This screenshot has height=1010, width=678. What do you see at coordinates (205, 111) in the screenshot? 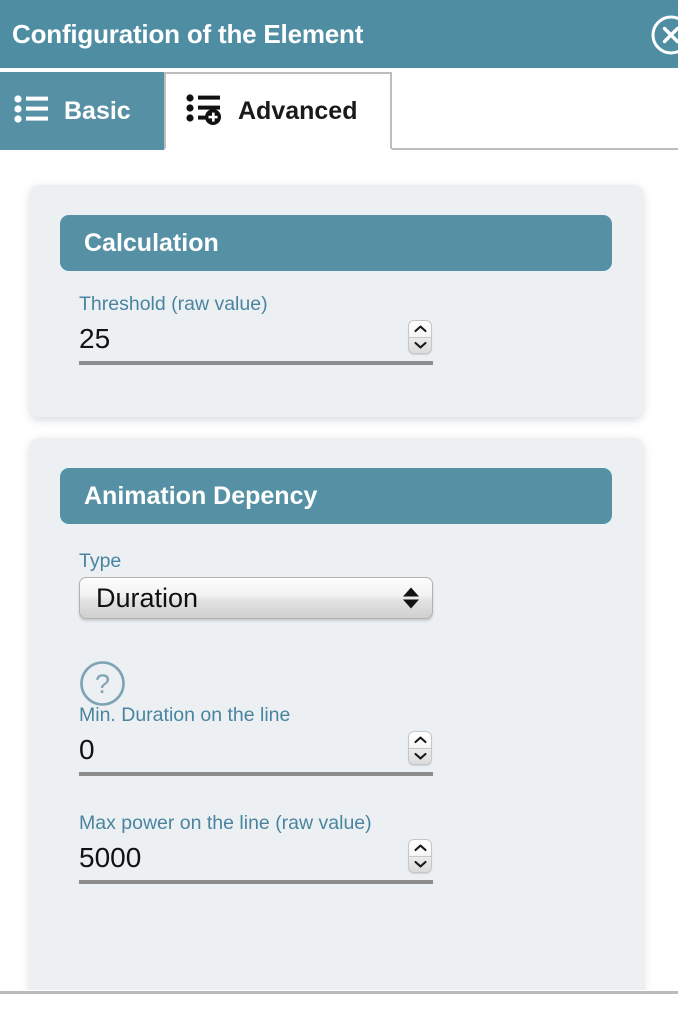
I see `list-plus-icon` at bounding box center [205, 111].